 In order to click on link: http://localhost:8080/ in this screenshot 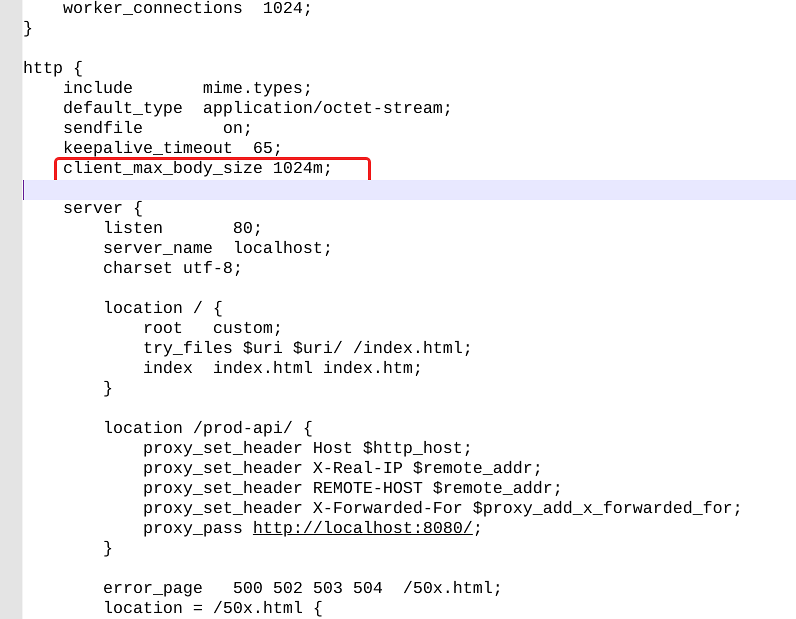, I will do `click(362, 529)`.